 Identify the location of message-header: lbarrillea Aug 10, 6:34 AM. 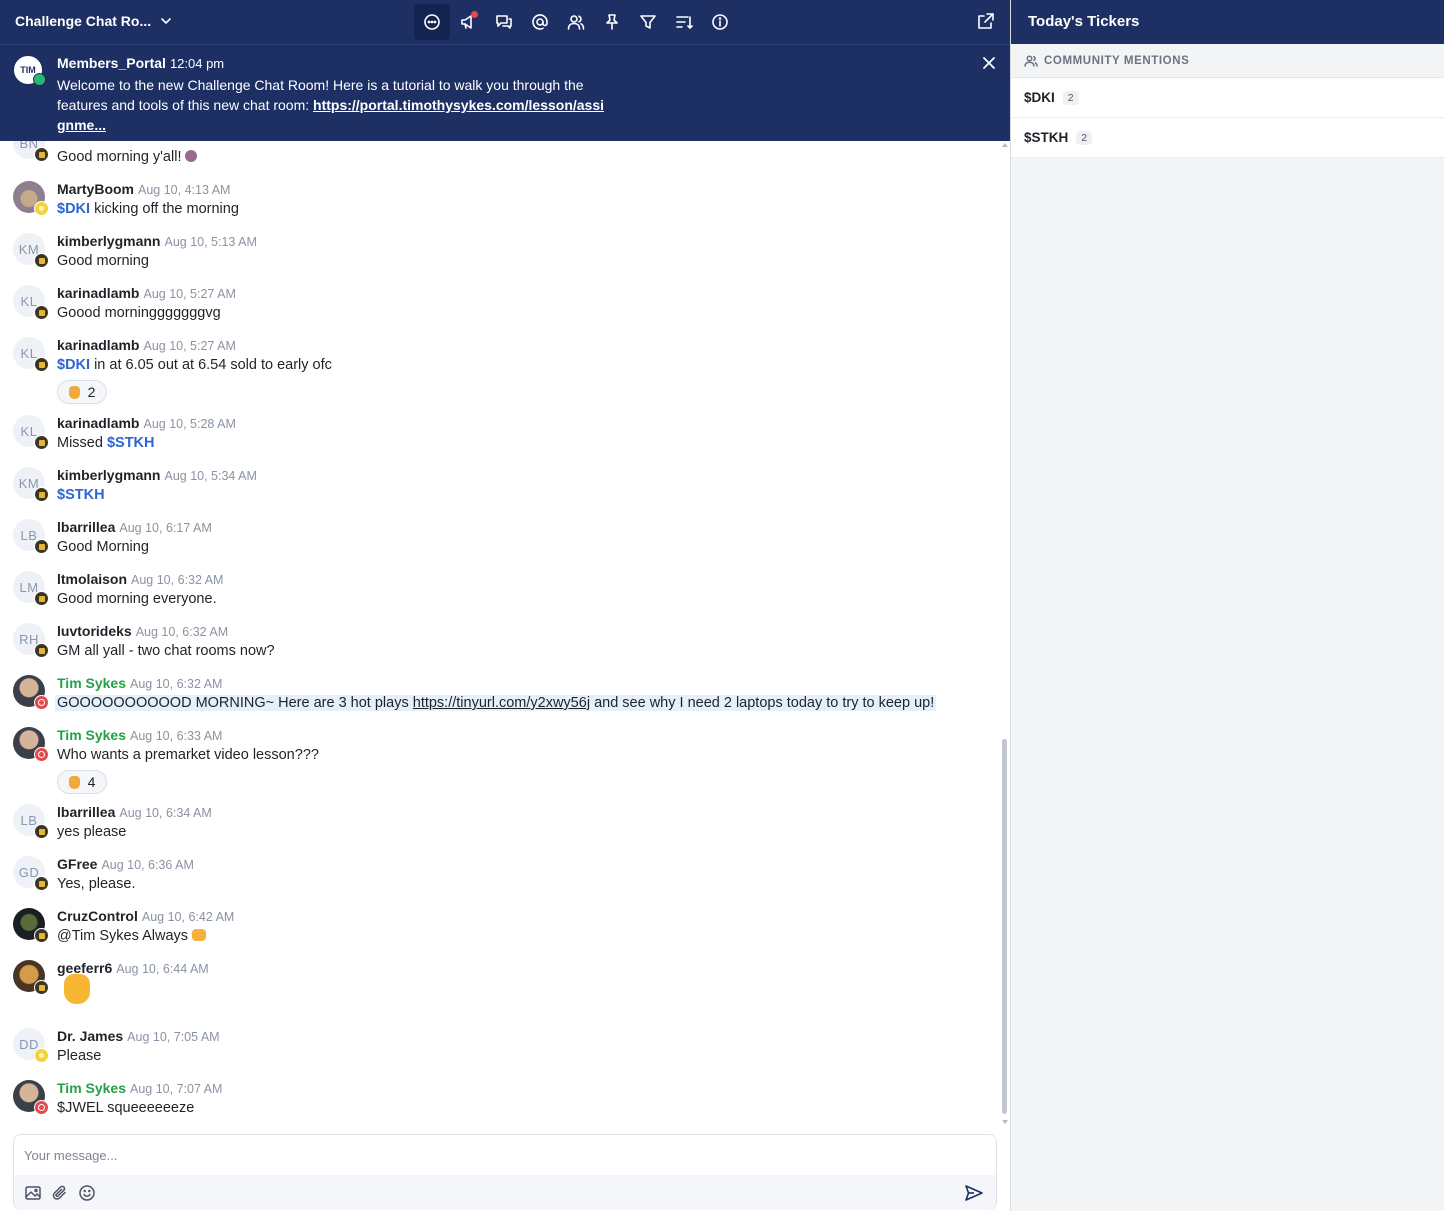
(134, 812).